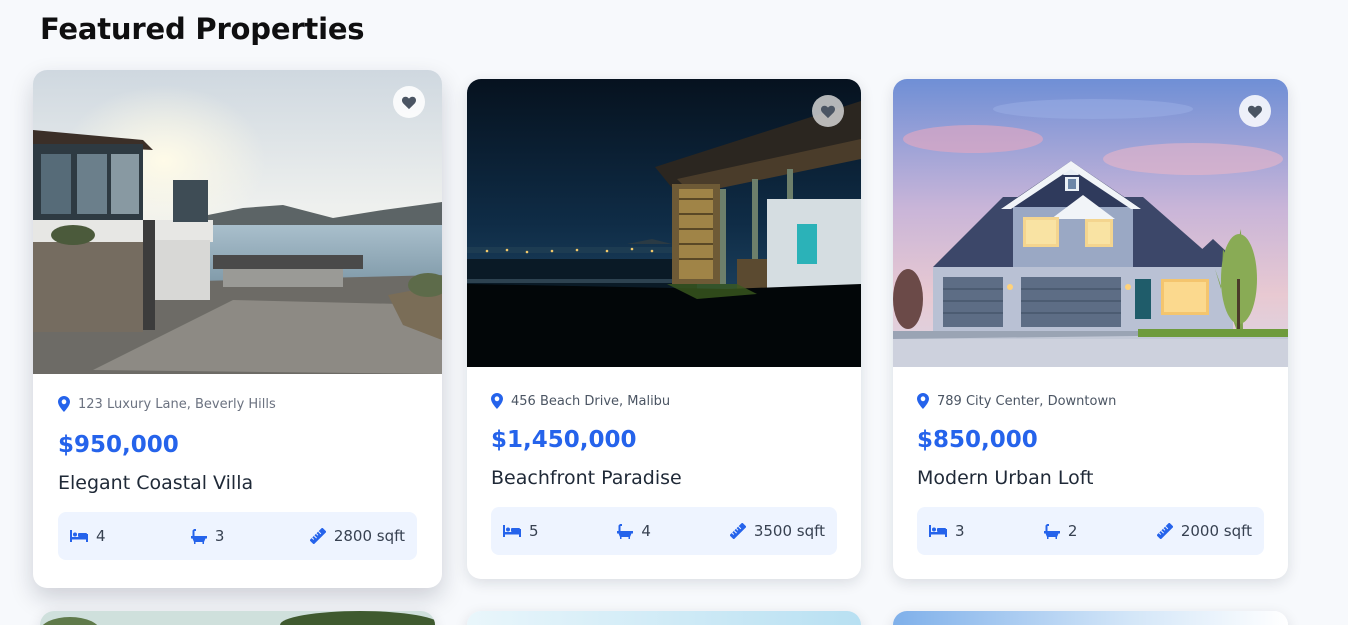 The width and height of the screenshot is (1348, 625). I want to click on feature-beds: 4, so click(88, 536).